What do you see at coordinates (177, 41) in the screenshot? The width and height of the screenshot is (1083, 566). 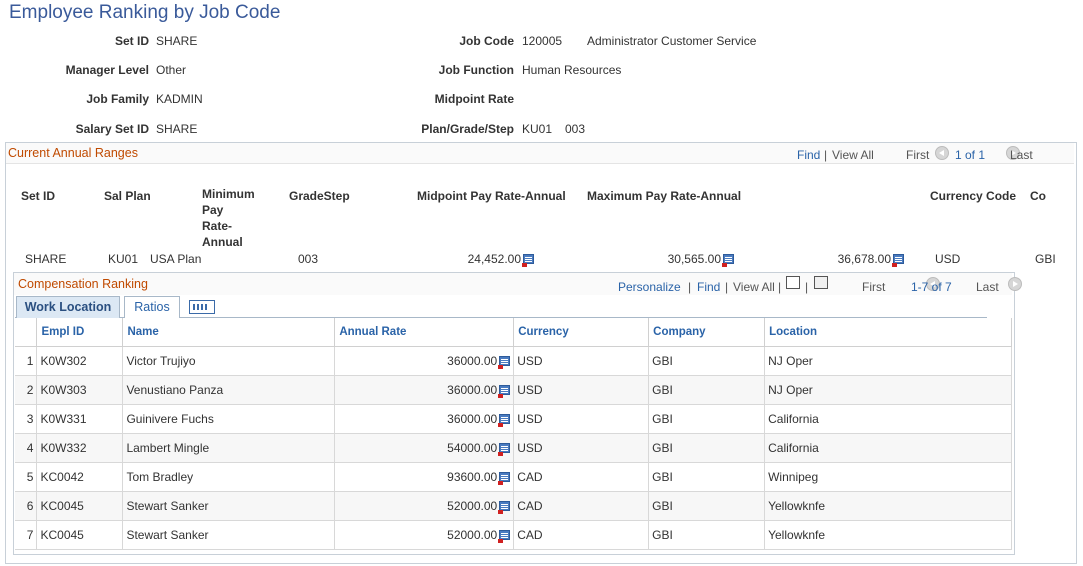 I see `set-id-value: SHARE` at bounding box center [177, 41].